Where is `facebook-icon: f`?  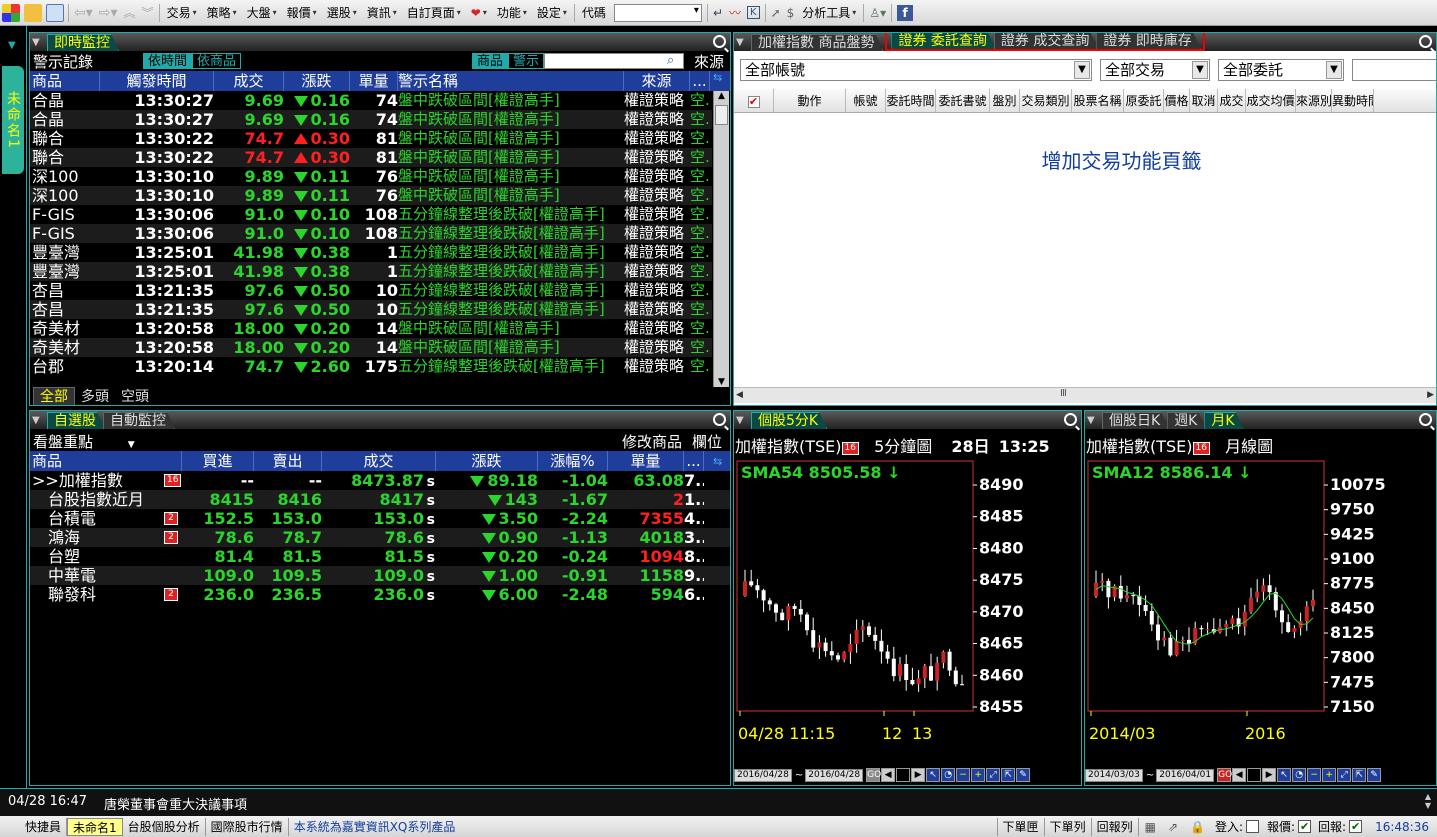
facebook-icon: f is located at coordinates (905, 12).